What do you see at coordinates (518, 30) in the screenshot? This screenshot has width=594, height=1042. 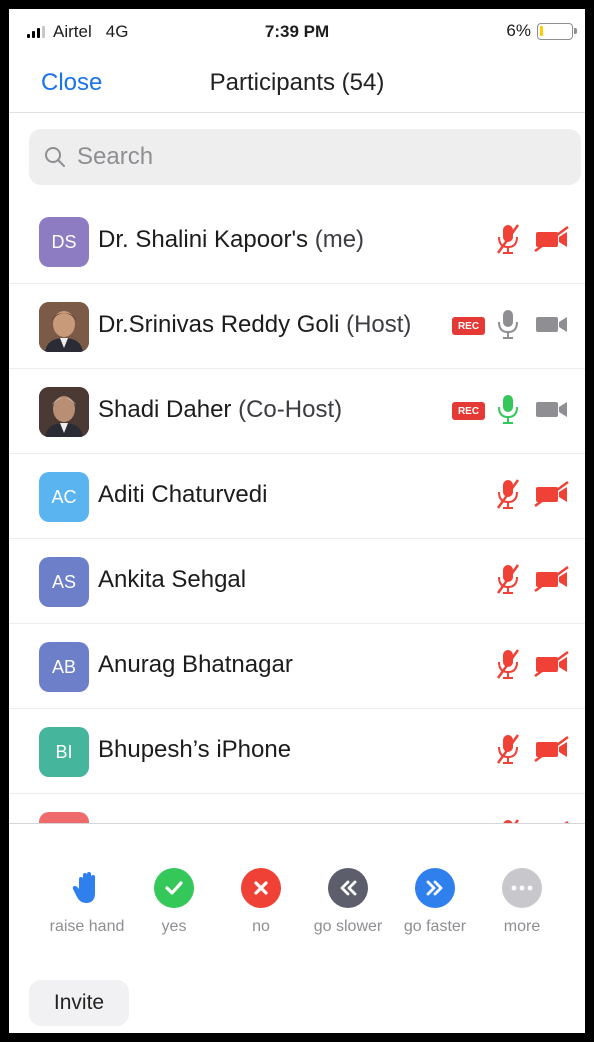 I see `battery-percent: 6%` at bounding box center [518, 30].